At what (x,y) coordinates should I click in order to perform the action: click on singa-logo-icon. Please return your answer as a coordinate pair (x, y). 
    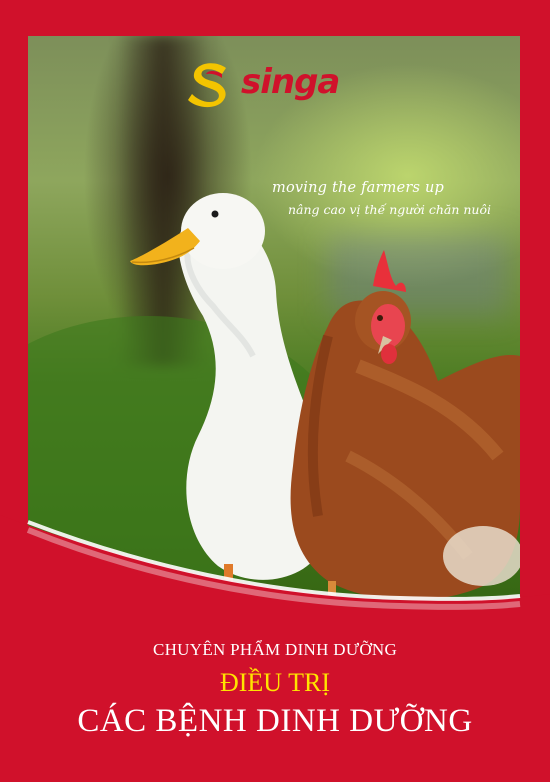
    Looking at the image, I should click on (207, 85).